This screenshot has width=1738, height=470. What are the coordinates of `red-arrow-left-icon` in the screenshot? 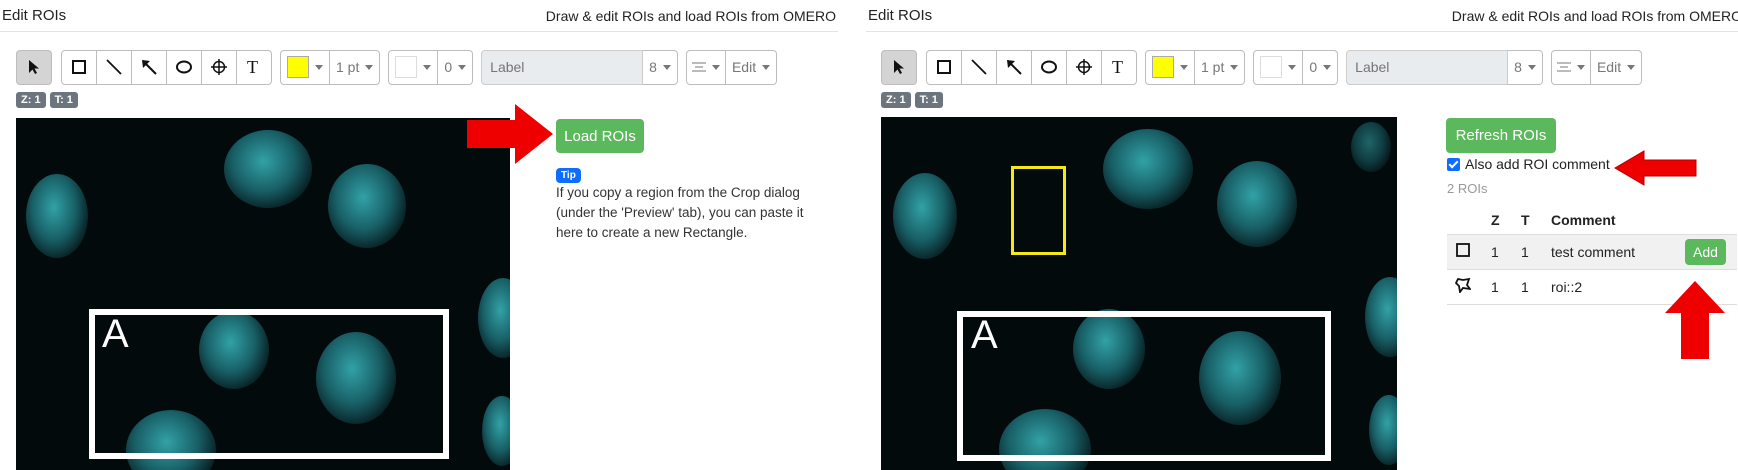 It's located at (1655, 168).